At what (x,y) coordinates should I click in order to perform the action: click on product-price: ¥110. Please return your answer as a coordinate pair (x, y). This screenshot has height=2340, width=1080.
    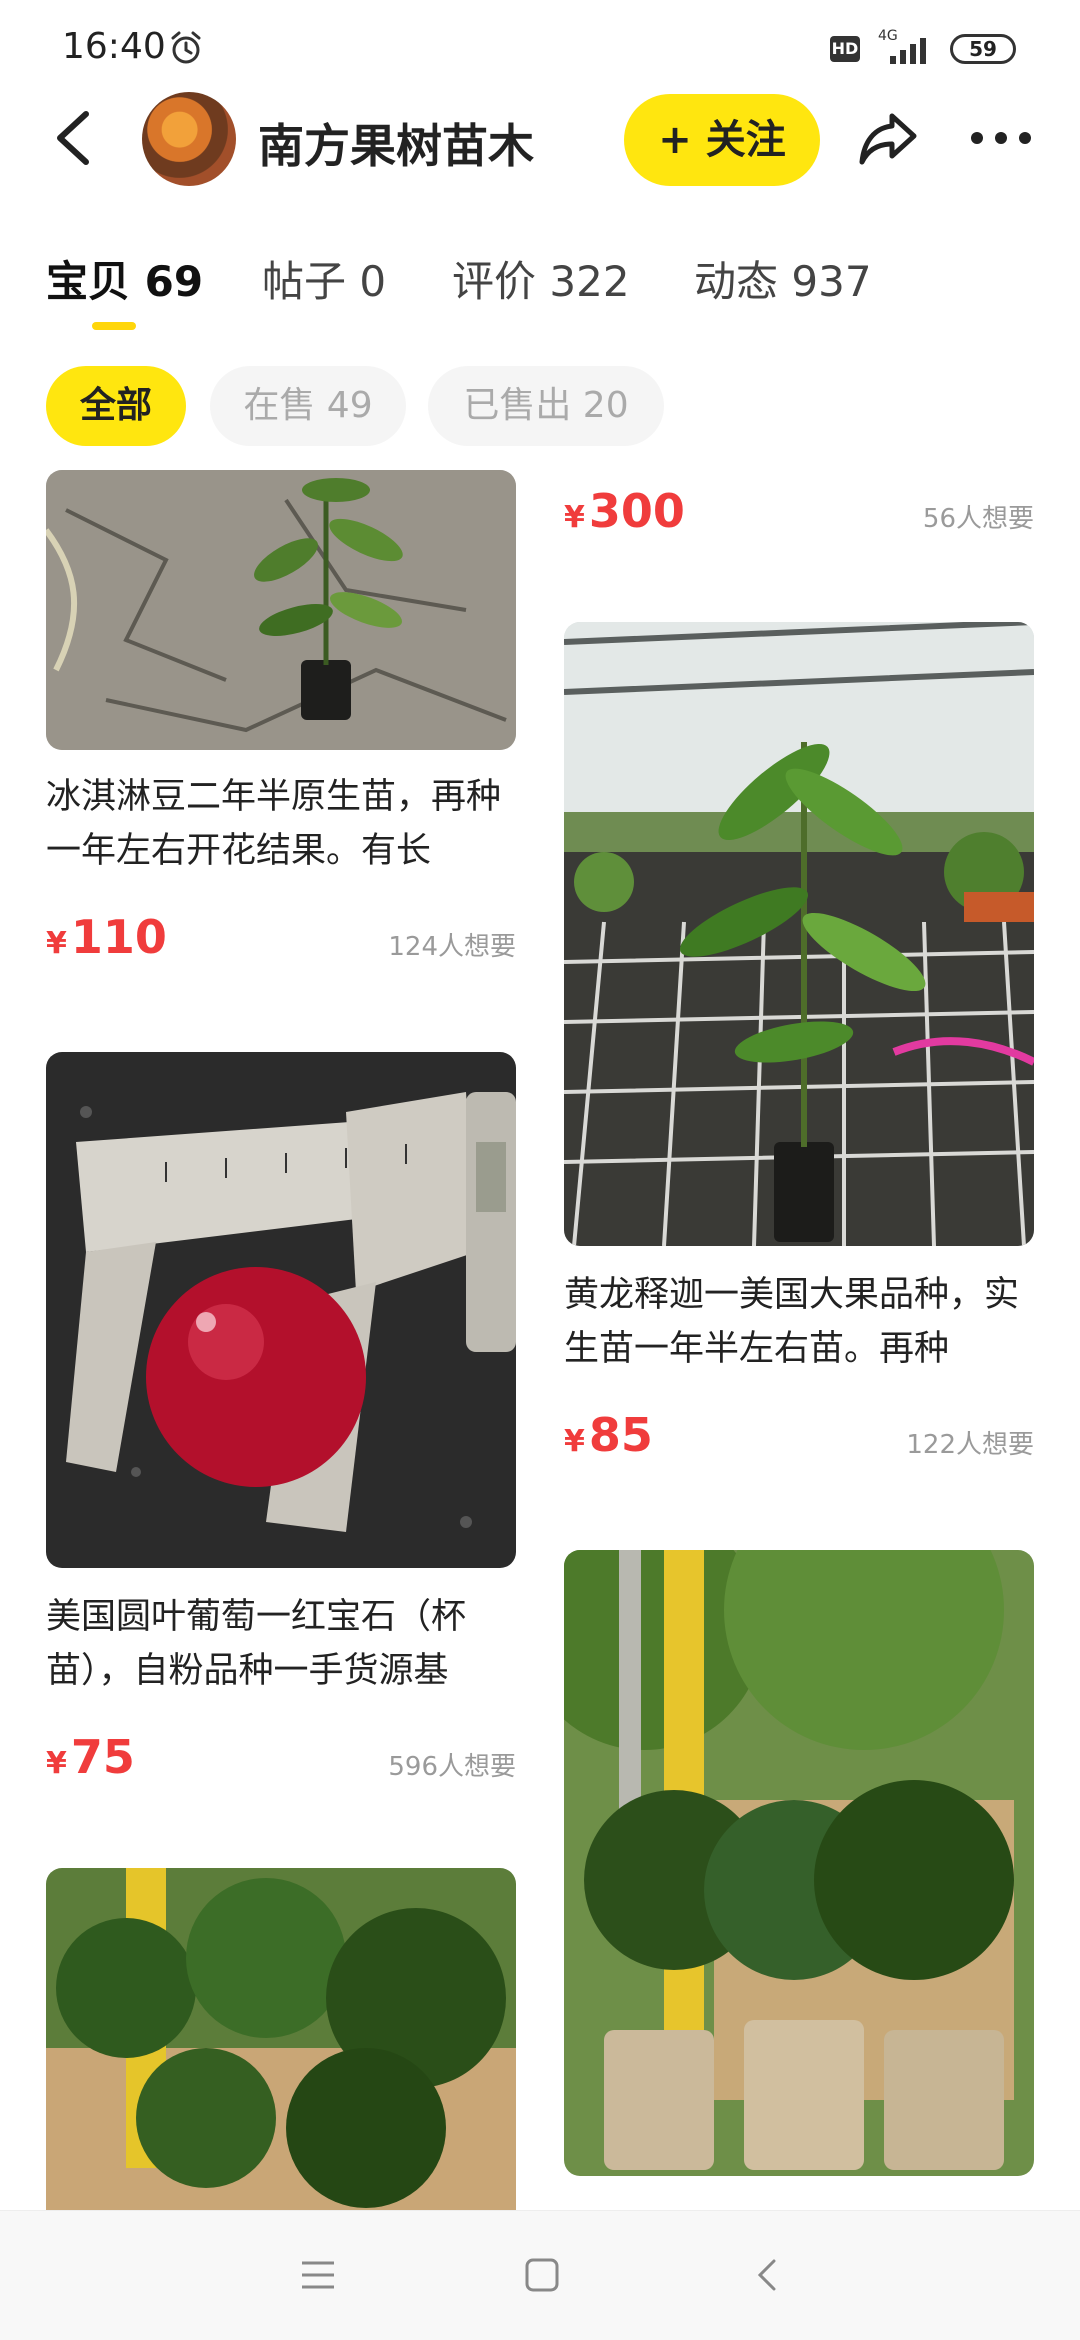
    Looking at the image, I should click on (106, 937).